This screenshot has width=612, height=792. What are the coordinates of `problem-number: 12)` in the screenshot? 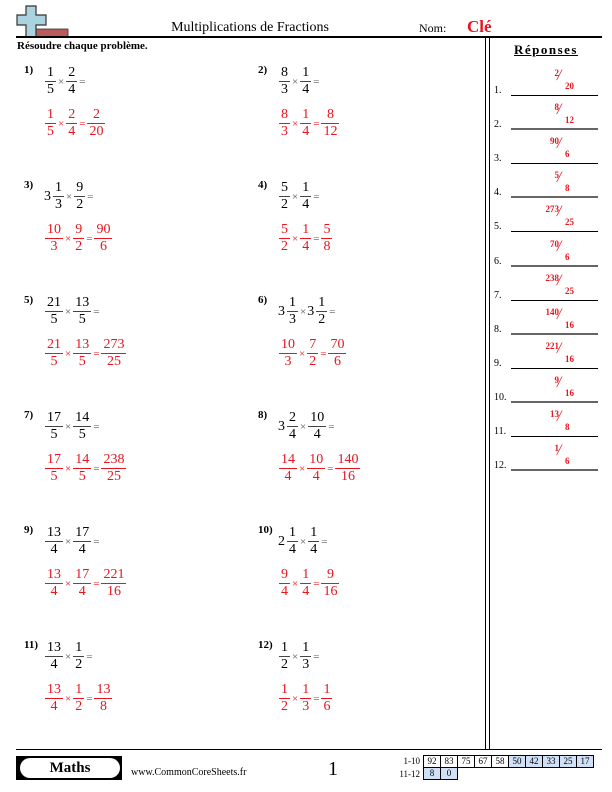 It's located at (265, 645).